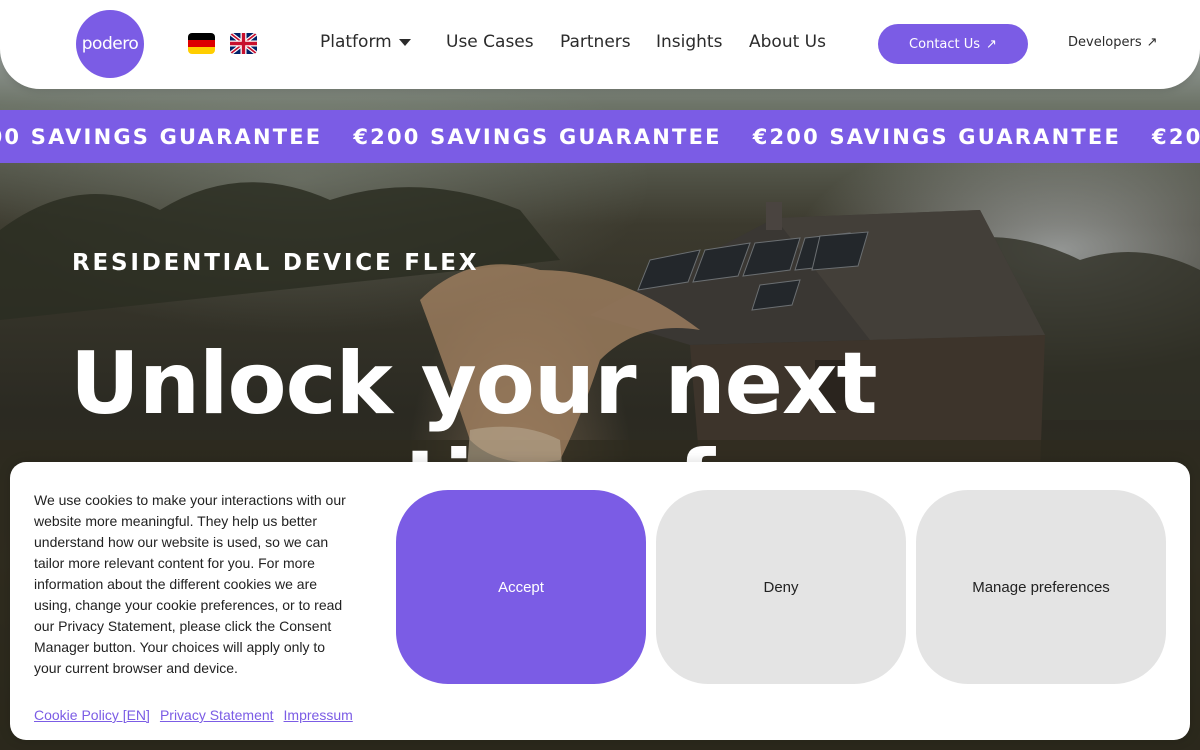 This screenshot has height=750, width=1200. What do you see at coordinates (521, 587) in the screenshot?
I see `accept-button: Accept` at bounding box center [521, 587].